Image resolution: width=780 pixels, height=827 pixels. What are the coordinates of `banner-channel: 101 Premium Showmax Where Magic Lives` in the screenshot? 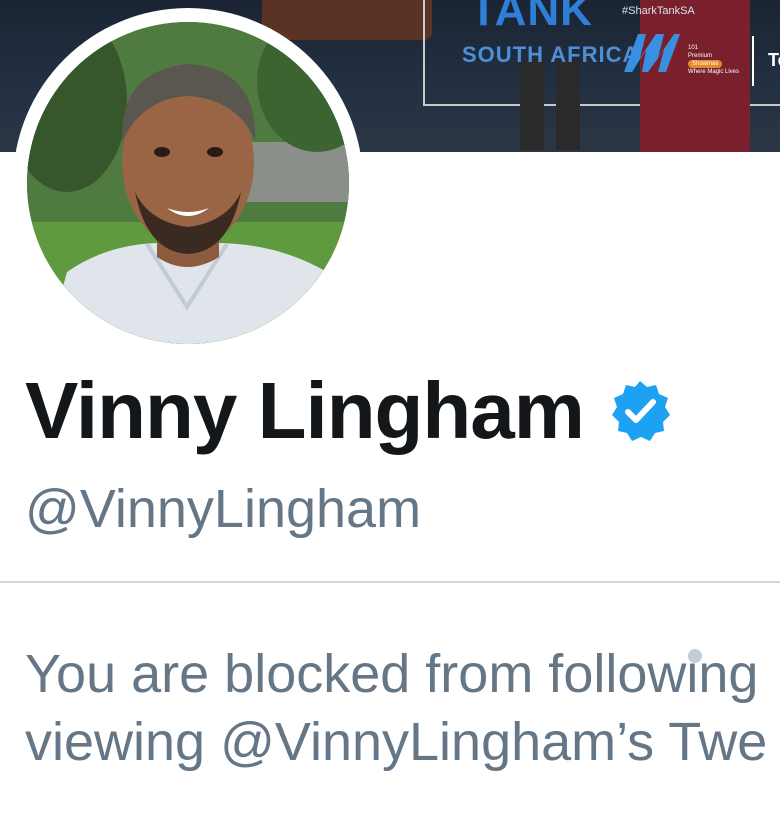 It's located at (713, 60).